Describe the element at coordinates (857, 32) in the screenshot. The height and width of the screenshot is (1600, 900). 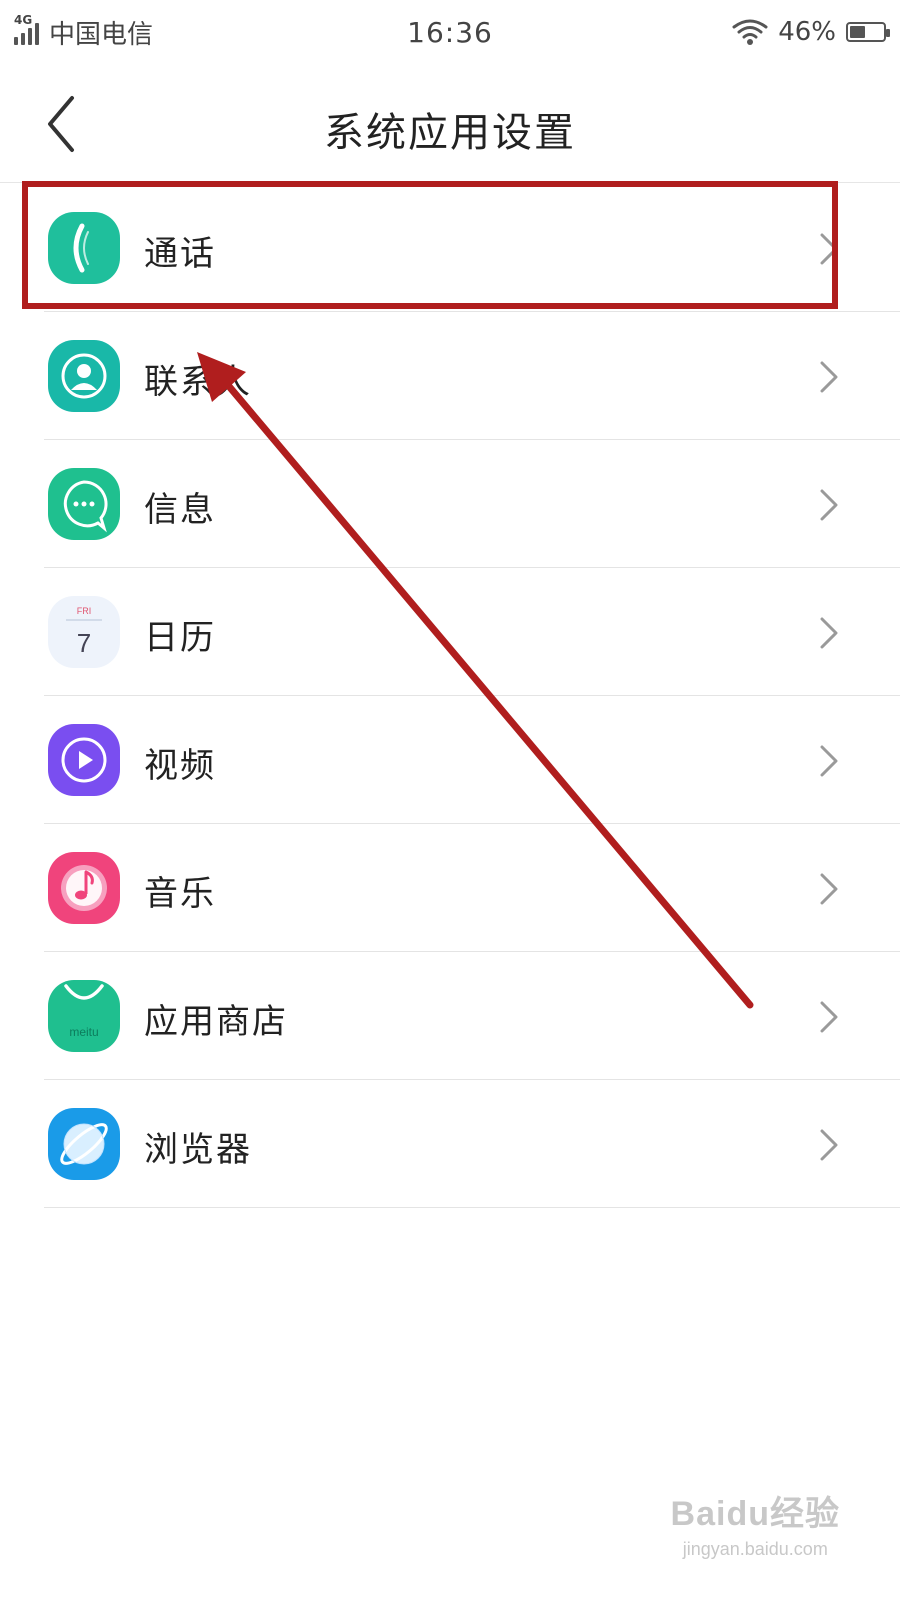
I see `battery-fill` at that location.